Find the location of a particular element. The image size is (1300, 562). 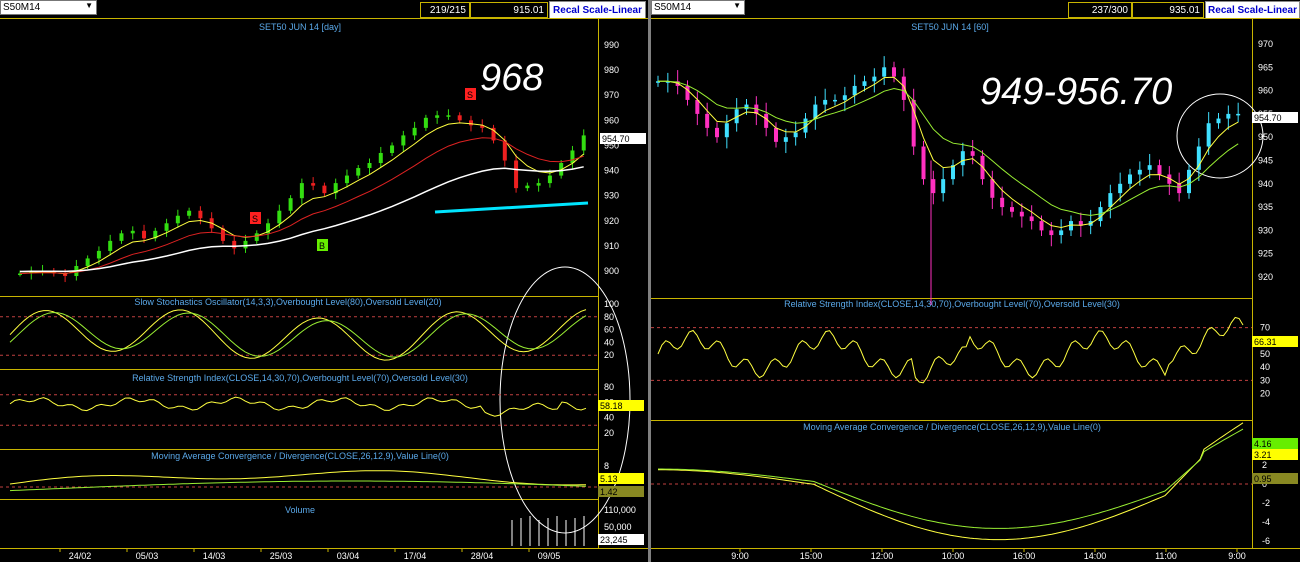

right-rsi-tick: 30 is located at coordinates (1265, 380).